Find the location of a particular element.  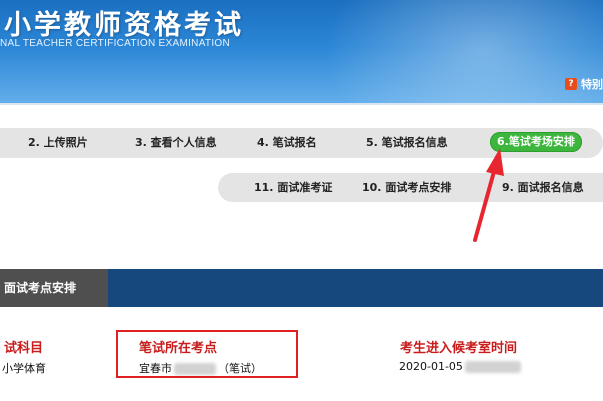

venue-highlight-box is located at coordinates (207, 354).